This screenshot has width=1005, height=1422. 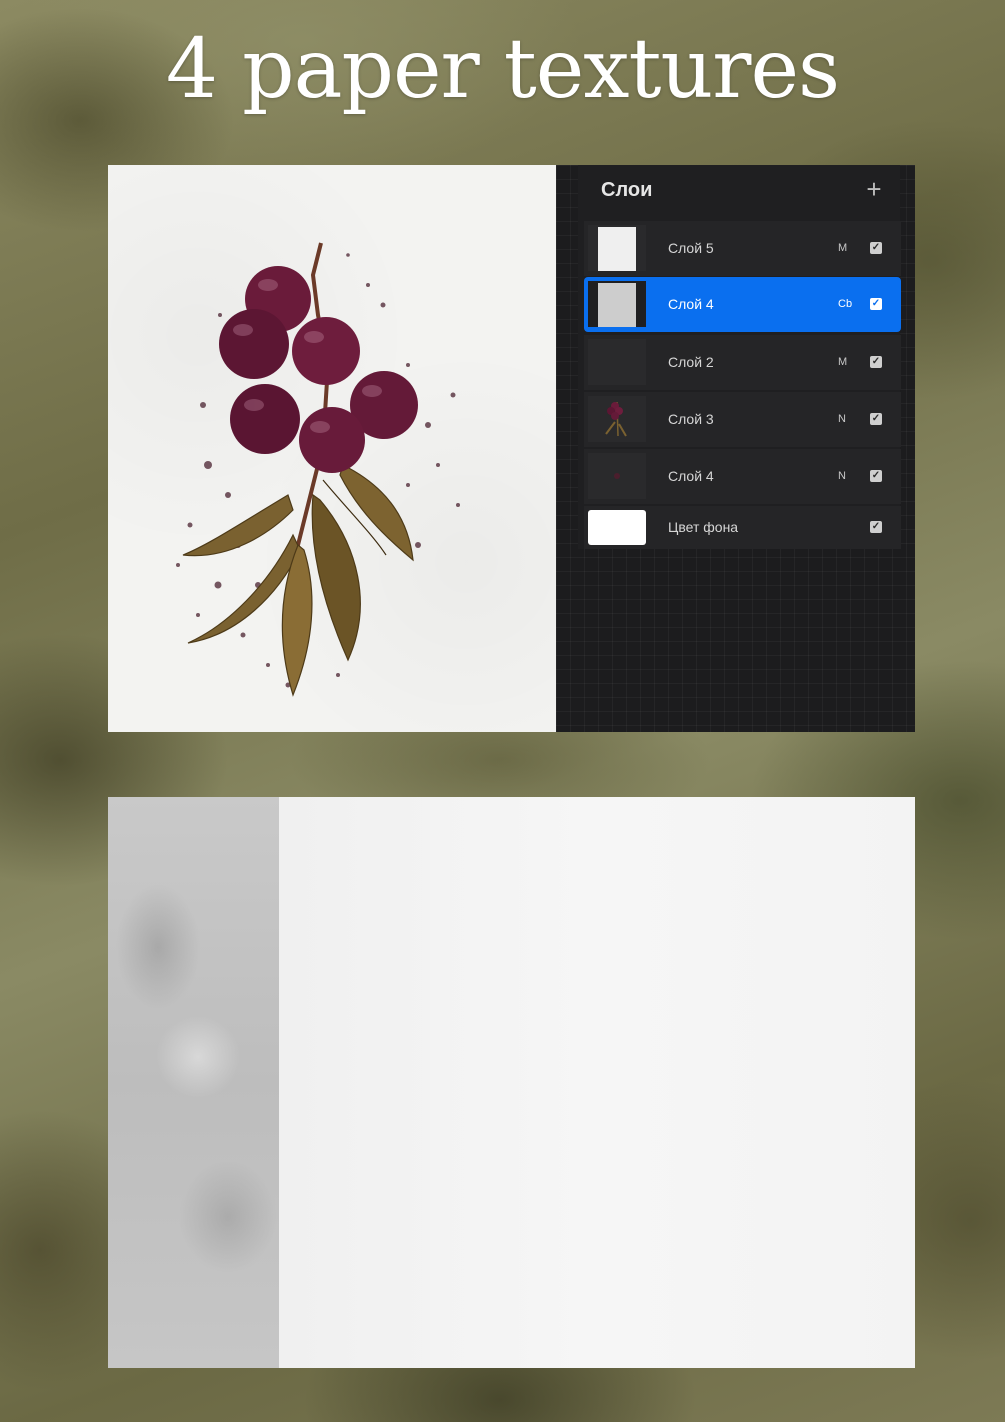 What do you see at coordinates (742, 304) in the screenshot?
I see `layer-row-active: Слой 4 Cb ✓` at bounding box center [742, 304].